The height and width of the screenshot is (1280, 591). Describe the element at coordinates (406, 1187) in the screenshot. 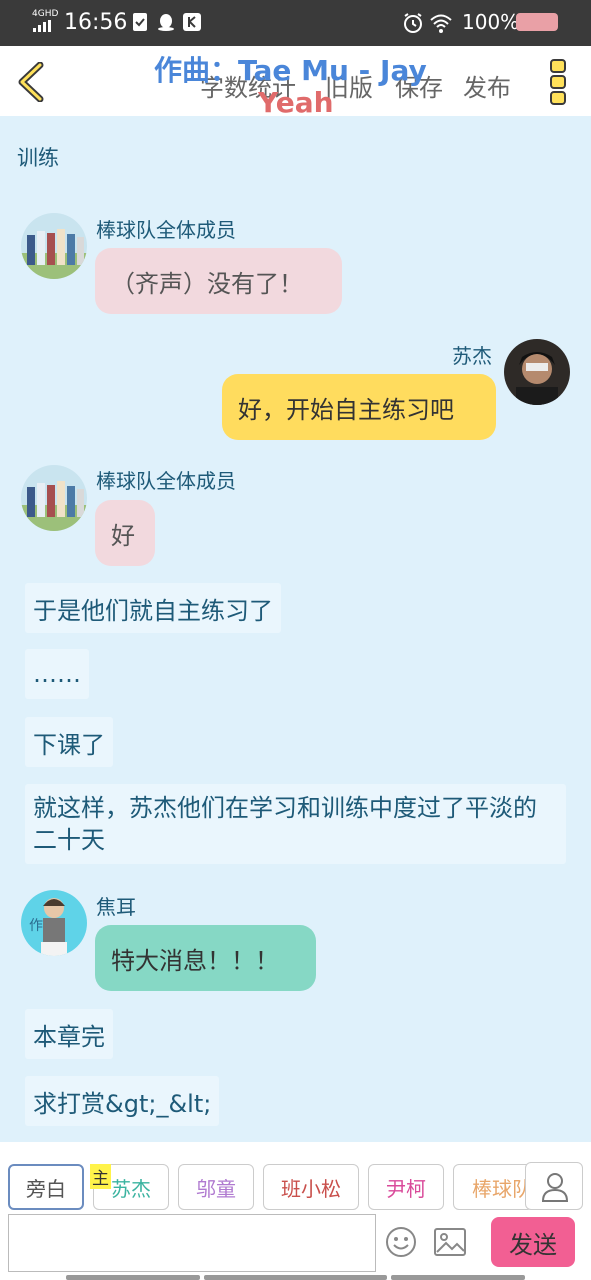

I see `character-chip-yinke: 尹柯` at that location.